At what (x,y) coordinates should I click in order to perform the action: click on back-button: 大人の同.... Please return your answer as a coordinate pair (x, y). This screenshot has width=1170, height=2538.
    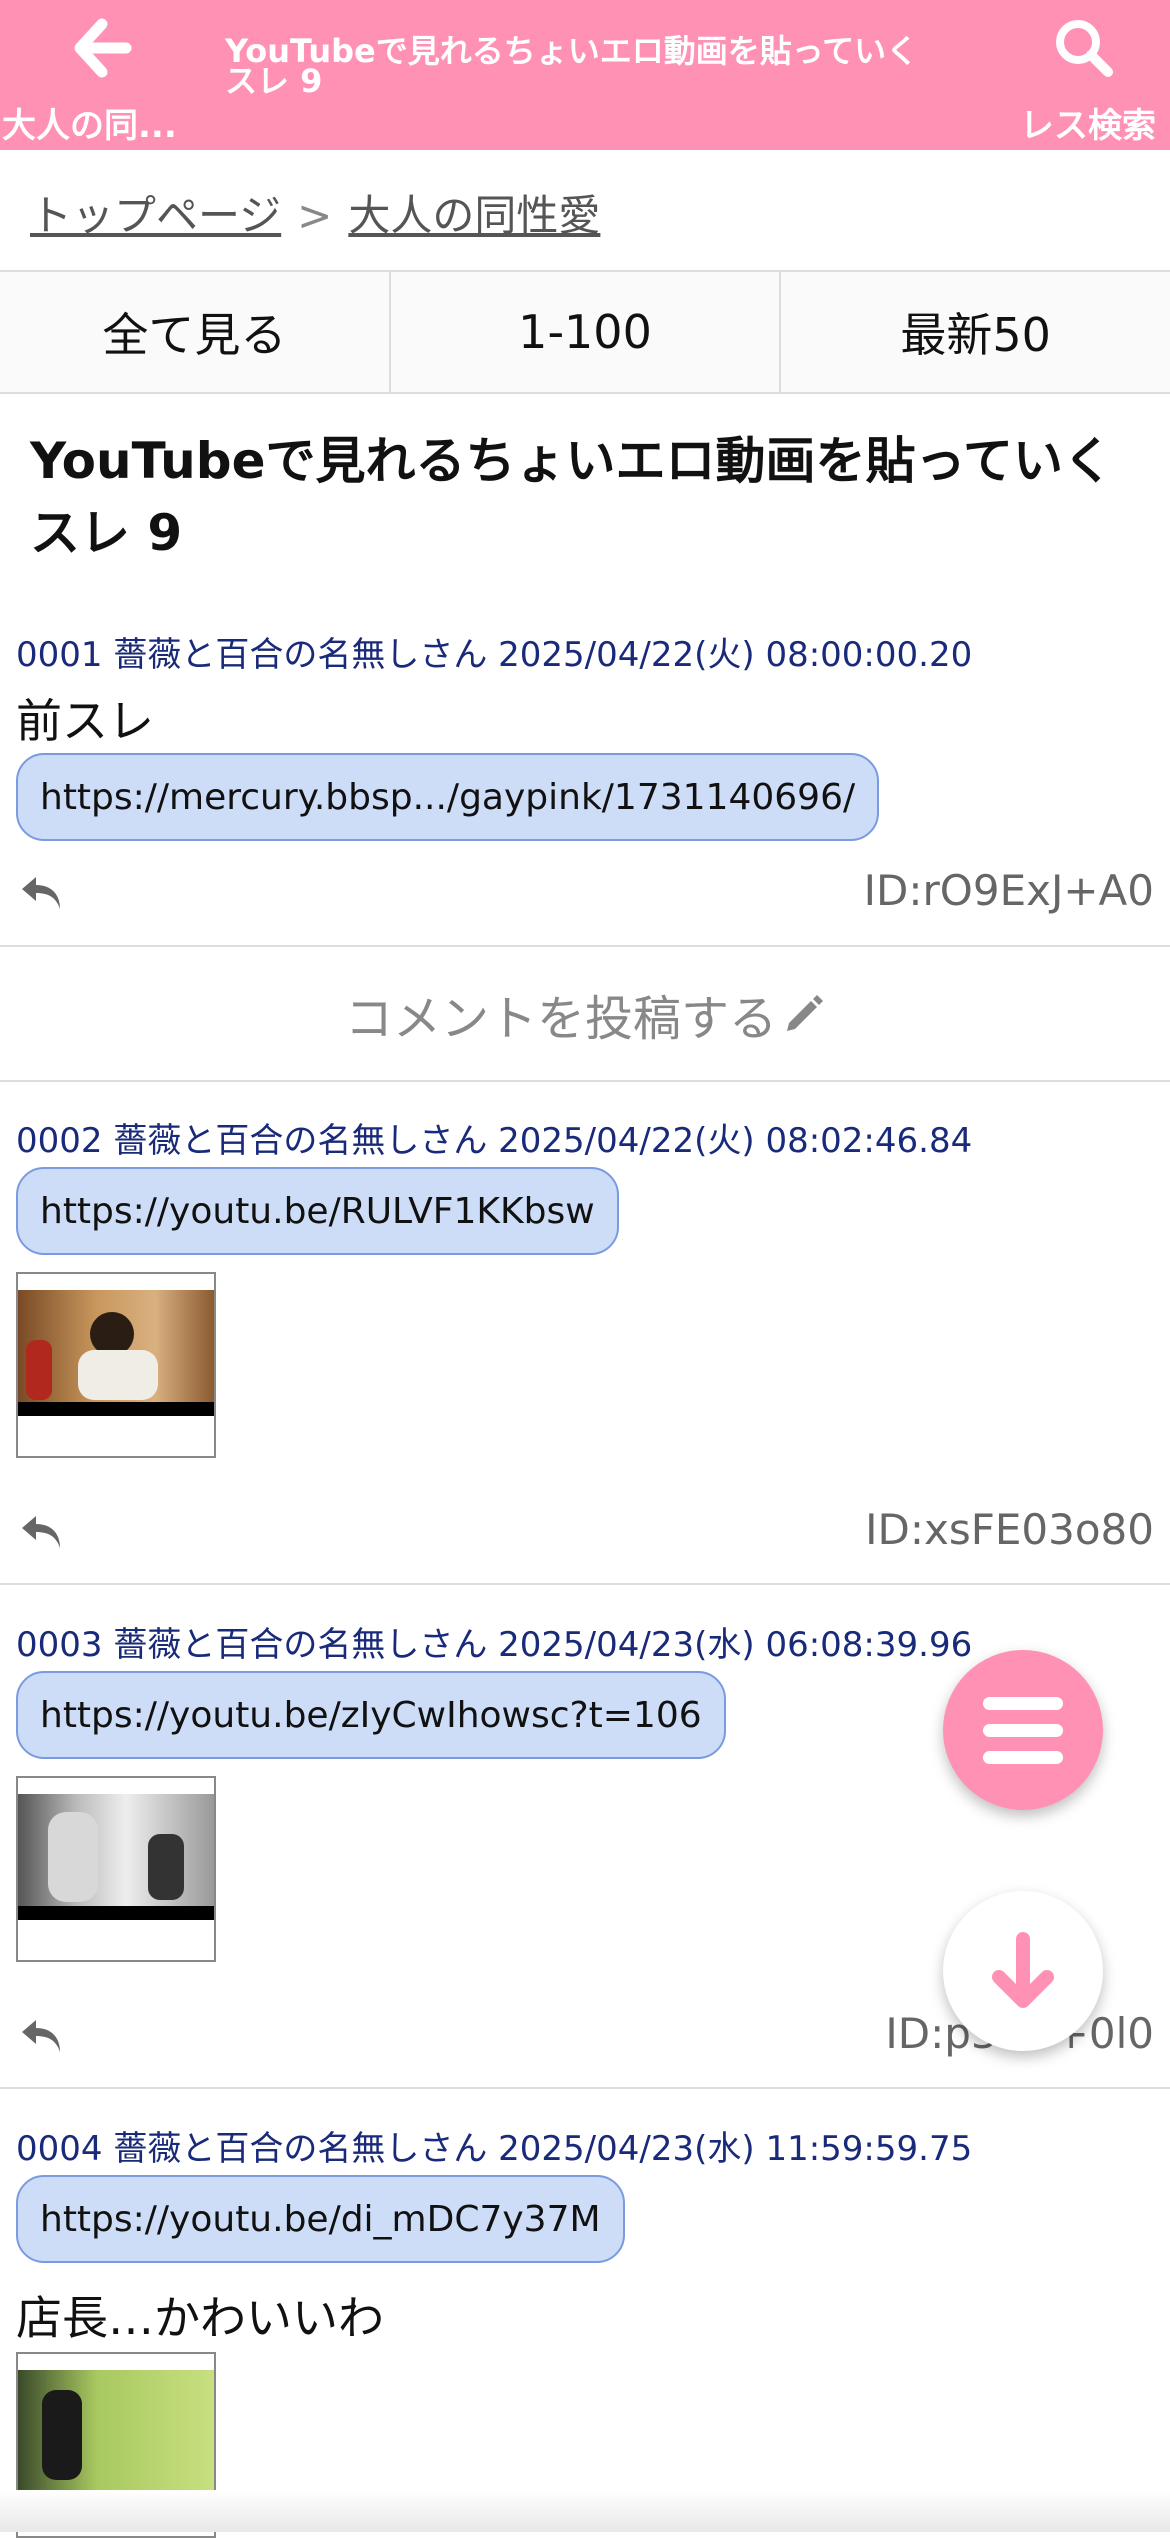
    Looking at the image, I should click on (100, 75).